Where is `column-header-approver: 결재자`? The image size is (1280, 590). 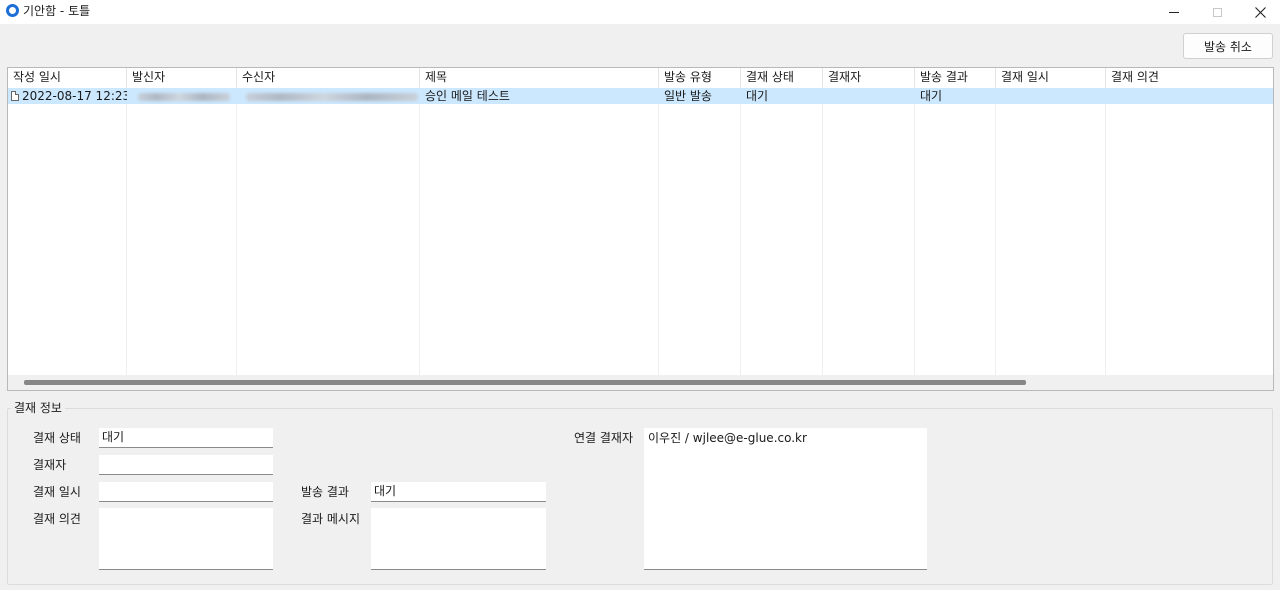
column-header-approver: 결재자 is located at coordinates (869, 77).